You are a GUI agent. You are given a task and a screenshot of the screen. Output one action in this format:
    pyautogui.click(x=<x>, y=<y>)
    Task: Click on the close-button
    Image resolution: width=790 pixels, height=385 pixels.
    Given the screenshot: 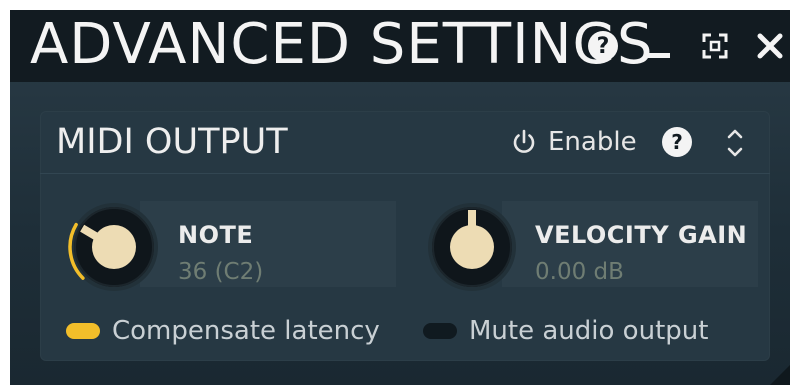 What is the action you would take?
    pyautogui.click(x=770, y=46)
    